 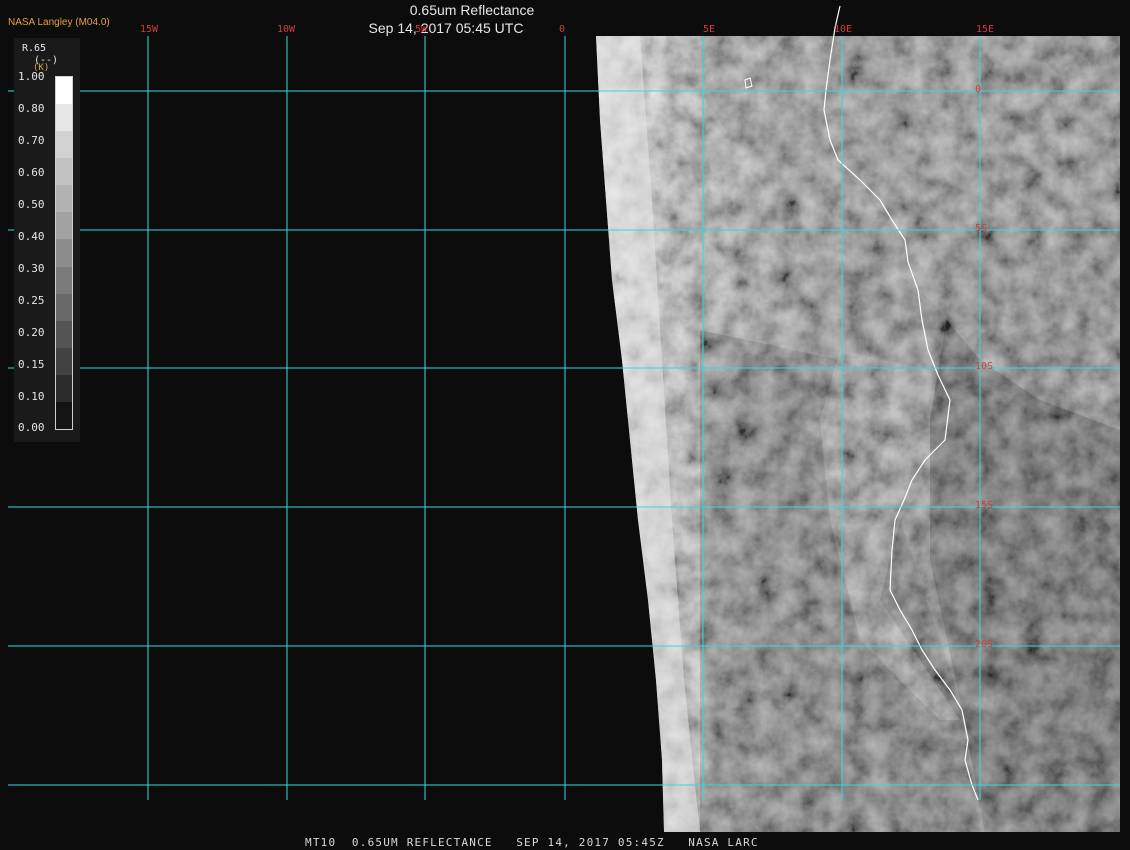 What do you see at coordinates (31, 300) in the screenshot?
I see `legend-tick: 0.25` at bounding box center [31, 300].